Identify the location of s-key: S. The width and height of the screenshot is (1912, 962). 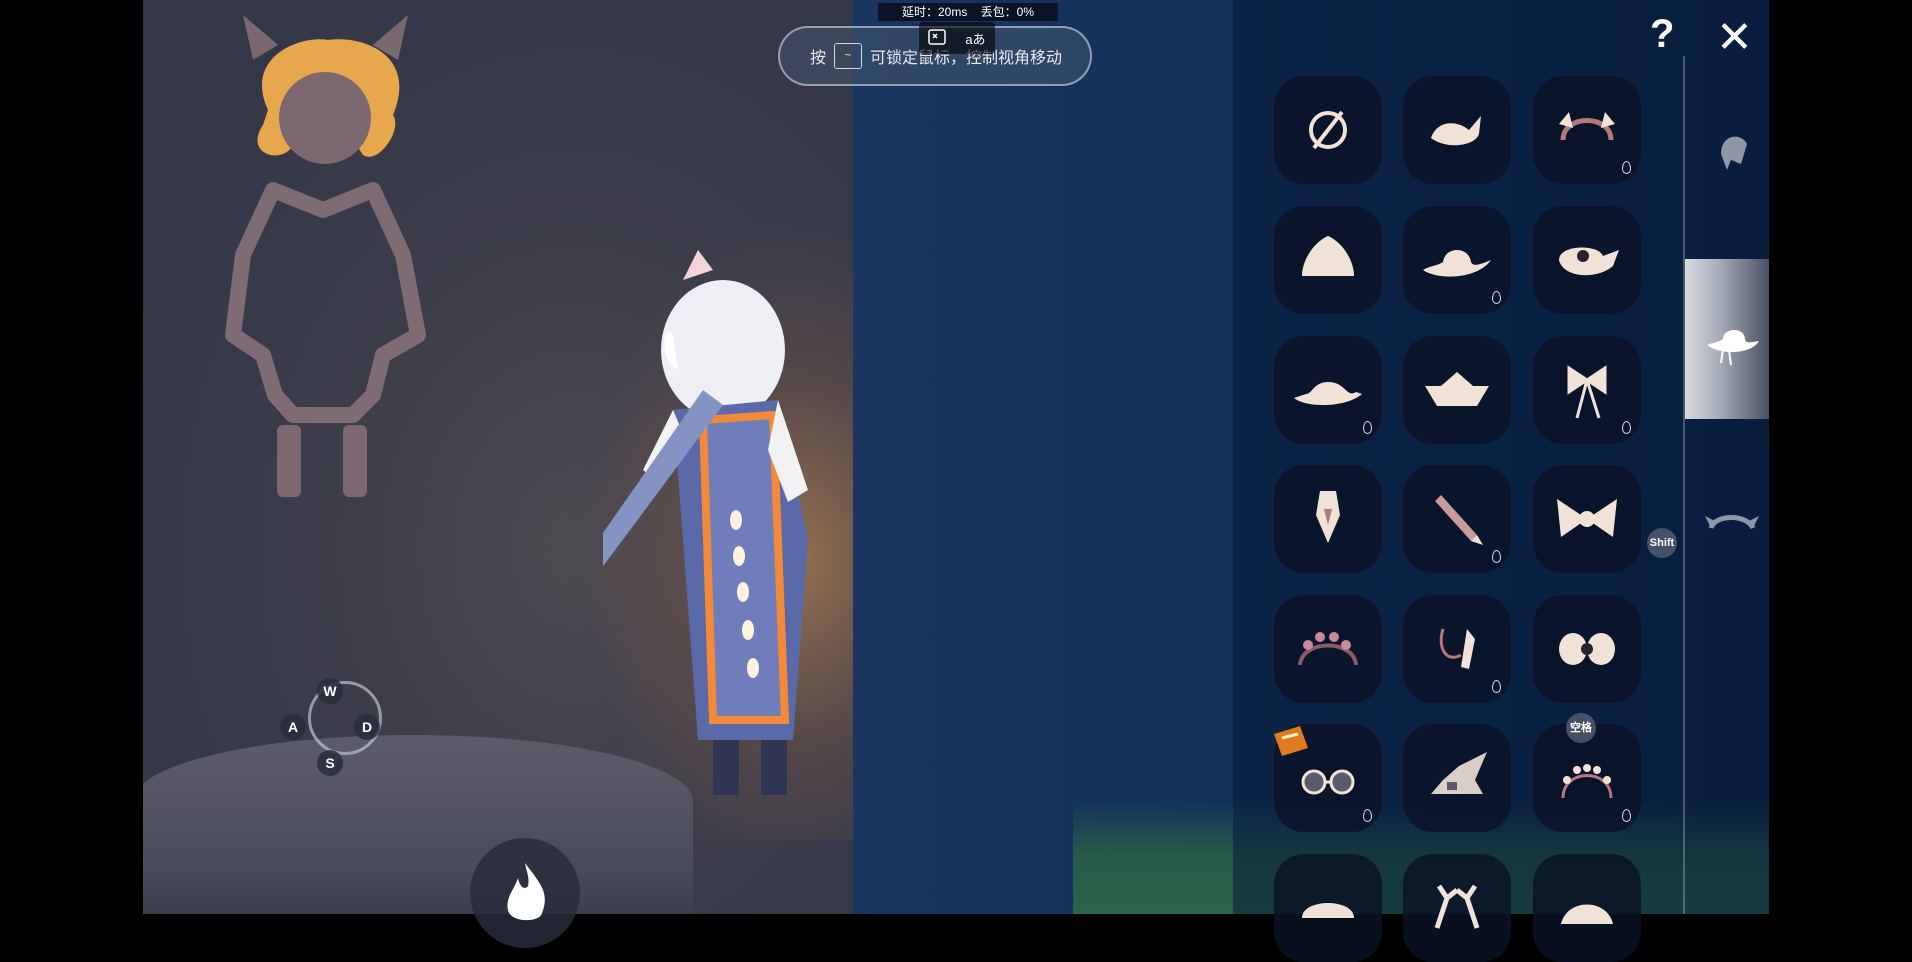
(330, 763).